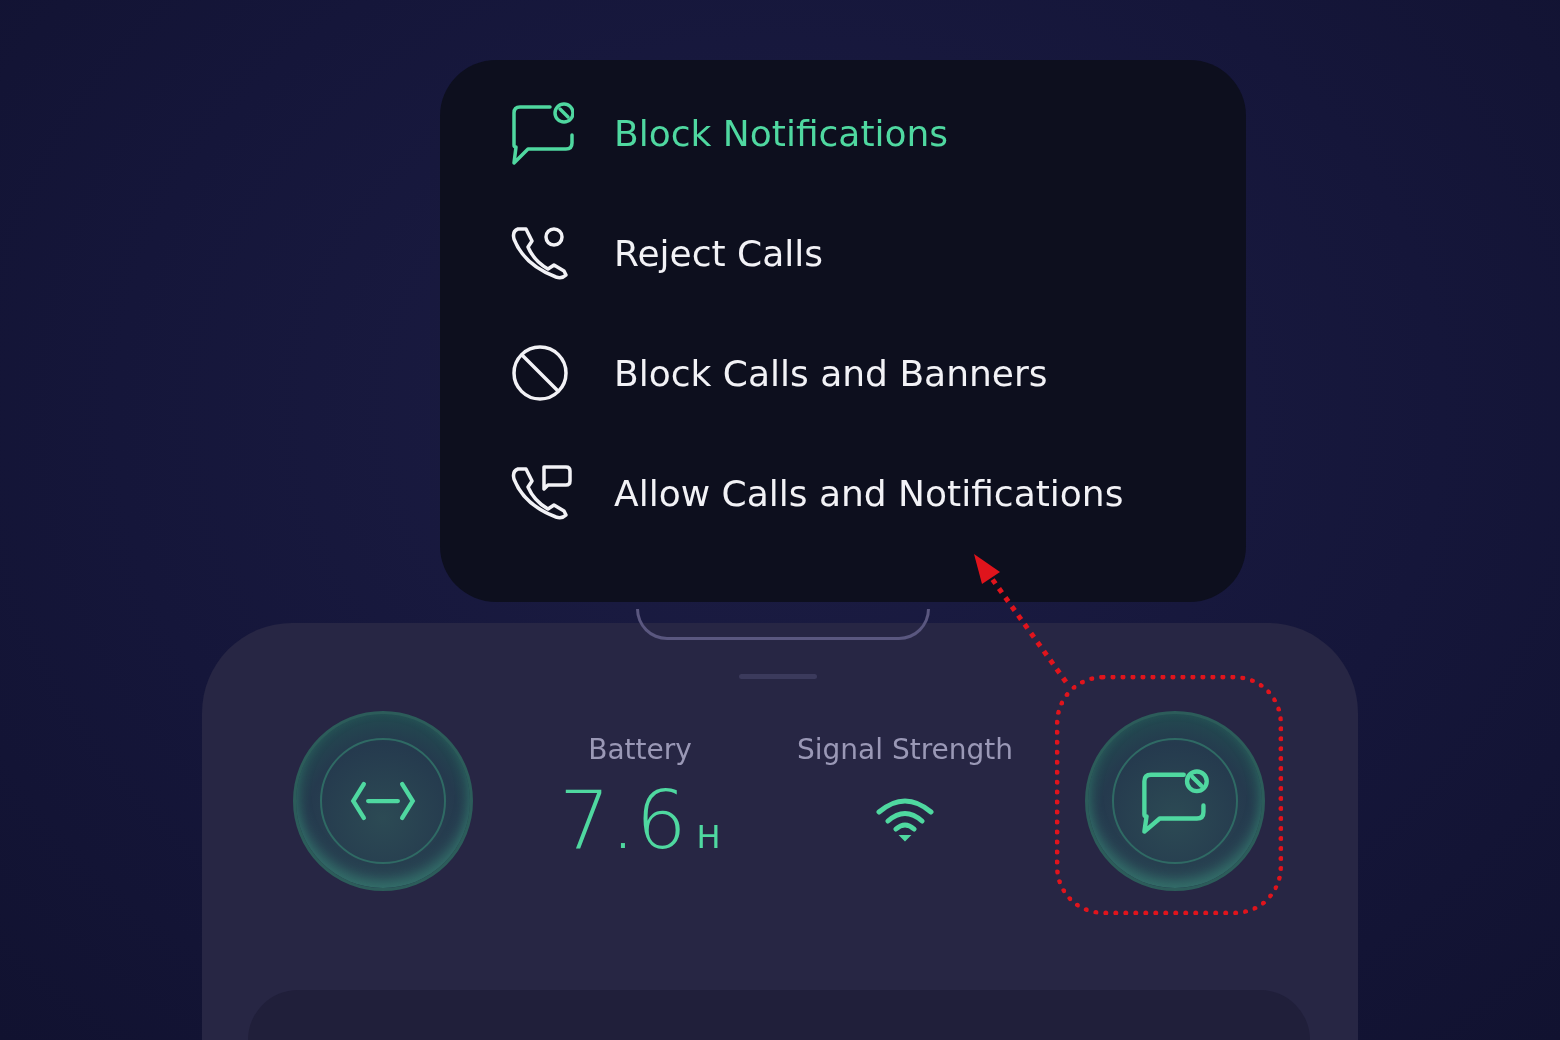 This screenshot has height=1040, width=1560. Describe the element at coordinates (666, 253) in the screenshot. I see `menu-item: Reject Calls` at that location.